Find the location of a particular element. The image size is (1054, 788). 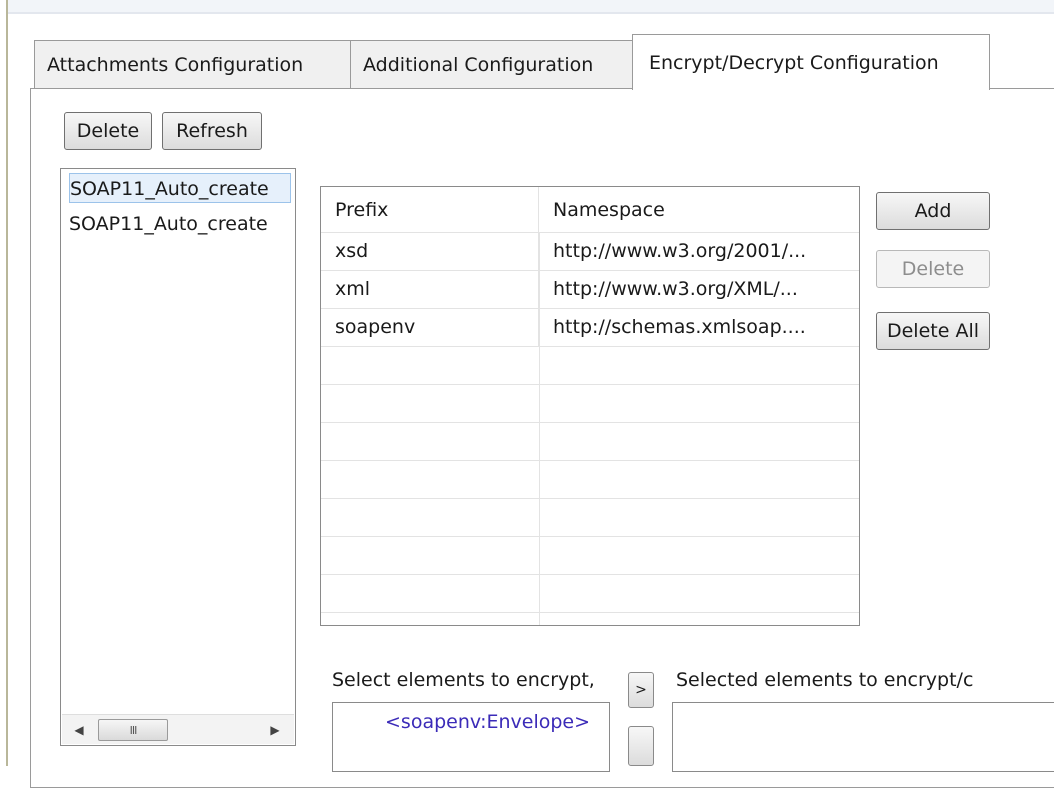

scroll-left-icon: ◀ is located at coordinates (79, 730).